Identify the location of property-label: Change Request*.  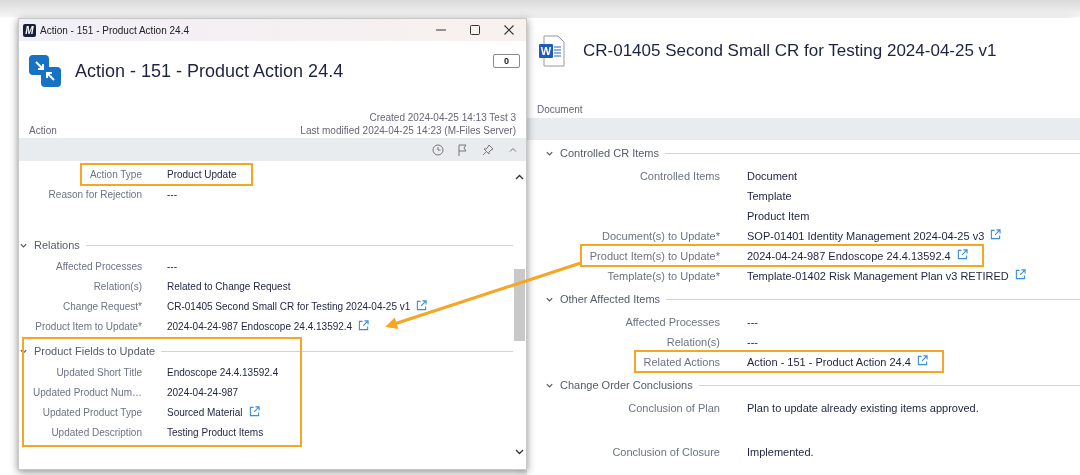
(102, 307).